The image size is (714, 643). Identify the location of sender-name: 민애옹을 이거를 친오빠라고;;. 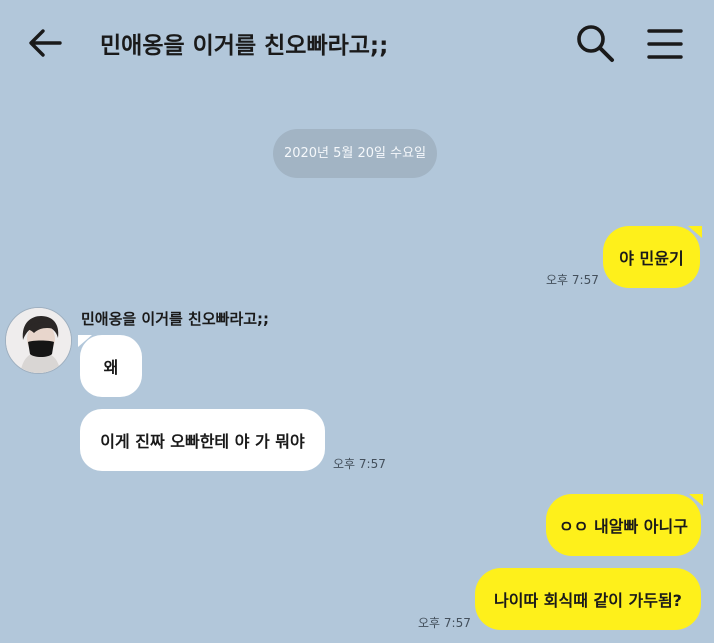
(175, 319).